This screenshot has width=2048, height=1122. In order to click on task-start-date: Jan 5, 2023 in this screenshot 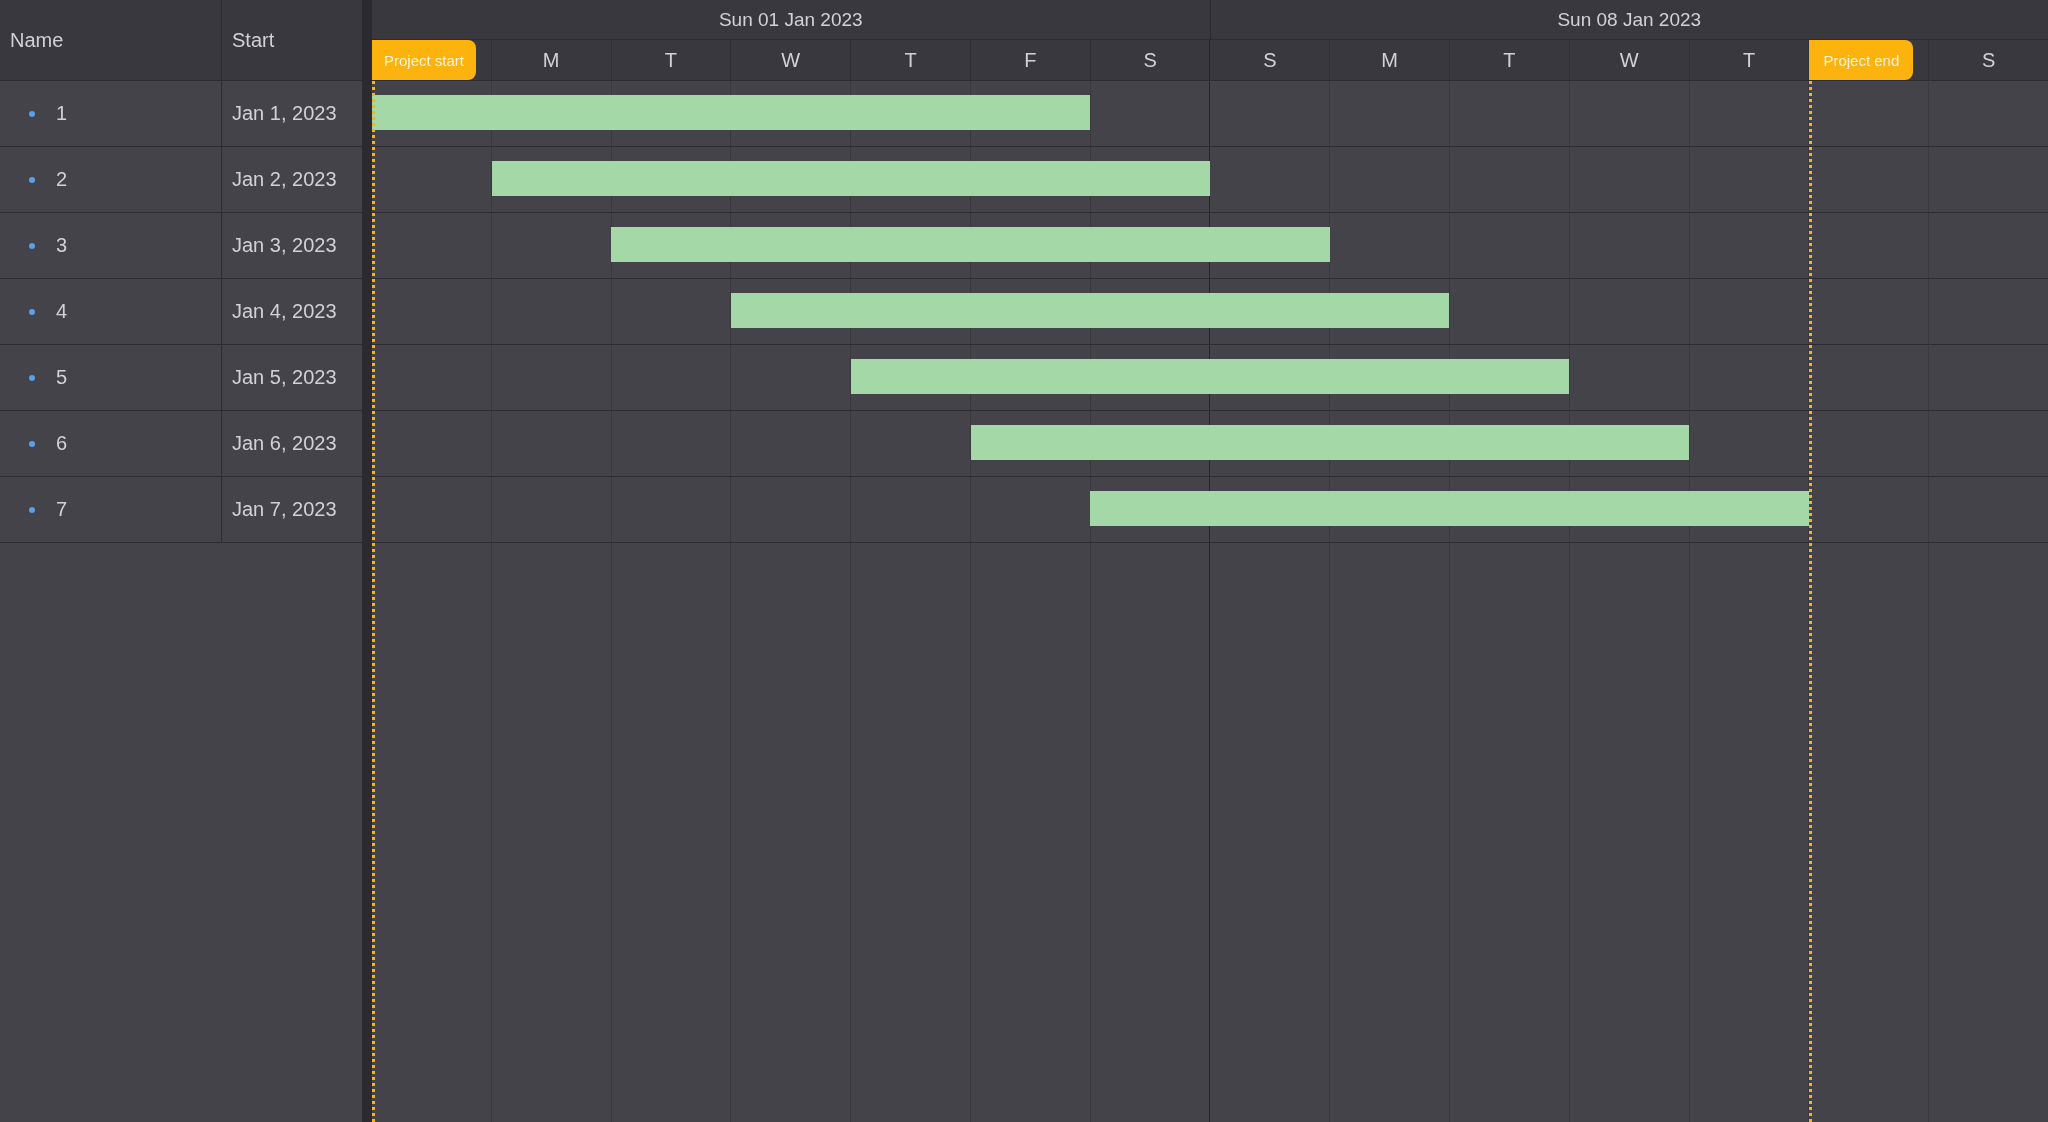, I will do `click(284, 377)`.